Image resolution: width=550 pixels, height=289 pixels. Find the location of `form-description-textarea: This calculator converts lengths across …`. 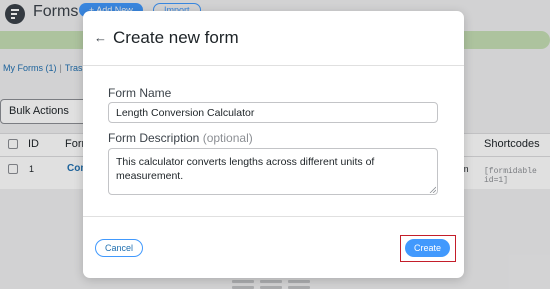

form-description-textarea: This calculator converts lengths across … is located at coordinates (273, 171).